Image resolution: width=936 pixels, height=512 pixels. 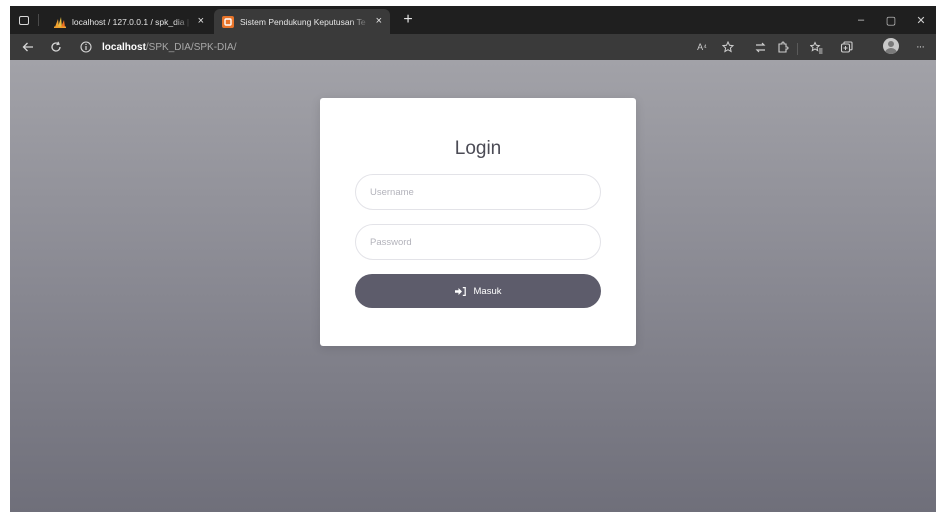 What do you see at coordinates (460, 291) in the screenshot?
I see `sign-in-icon` at bounding box center [460, 291].